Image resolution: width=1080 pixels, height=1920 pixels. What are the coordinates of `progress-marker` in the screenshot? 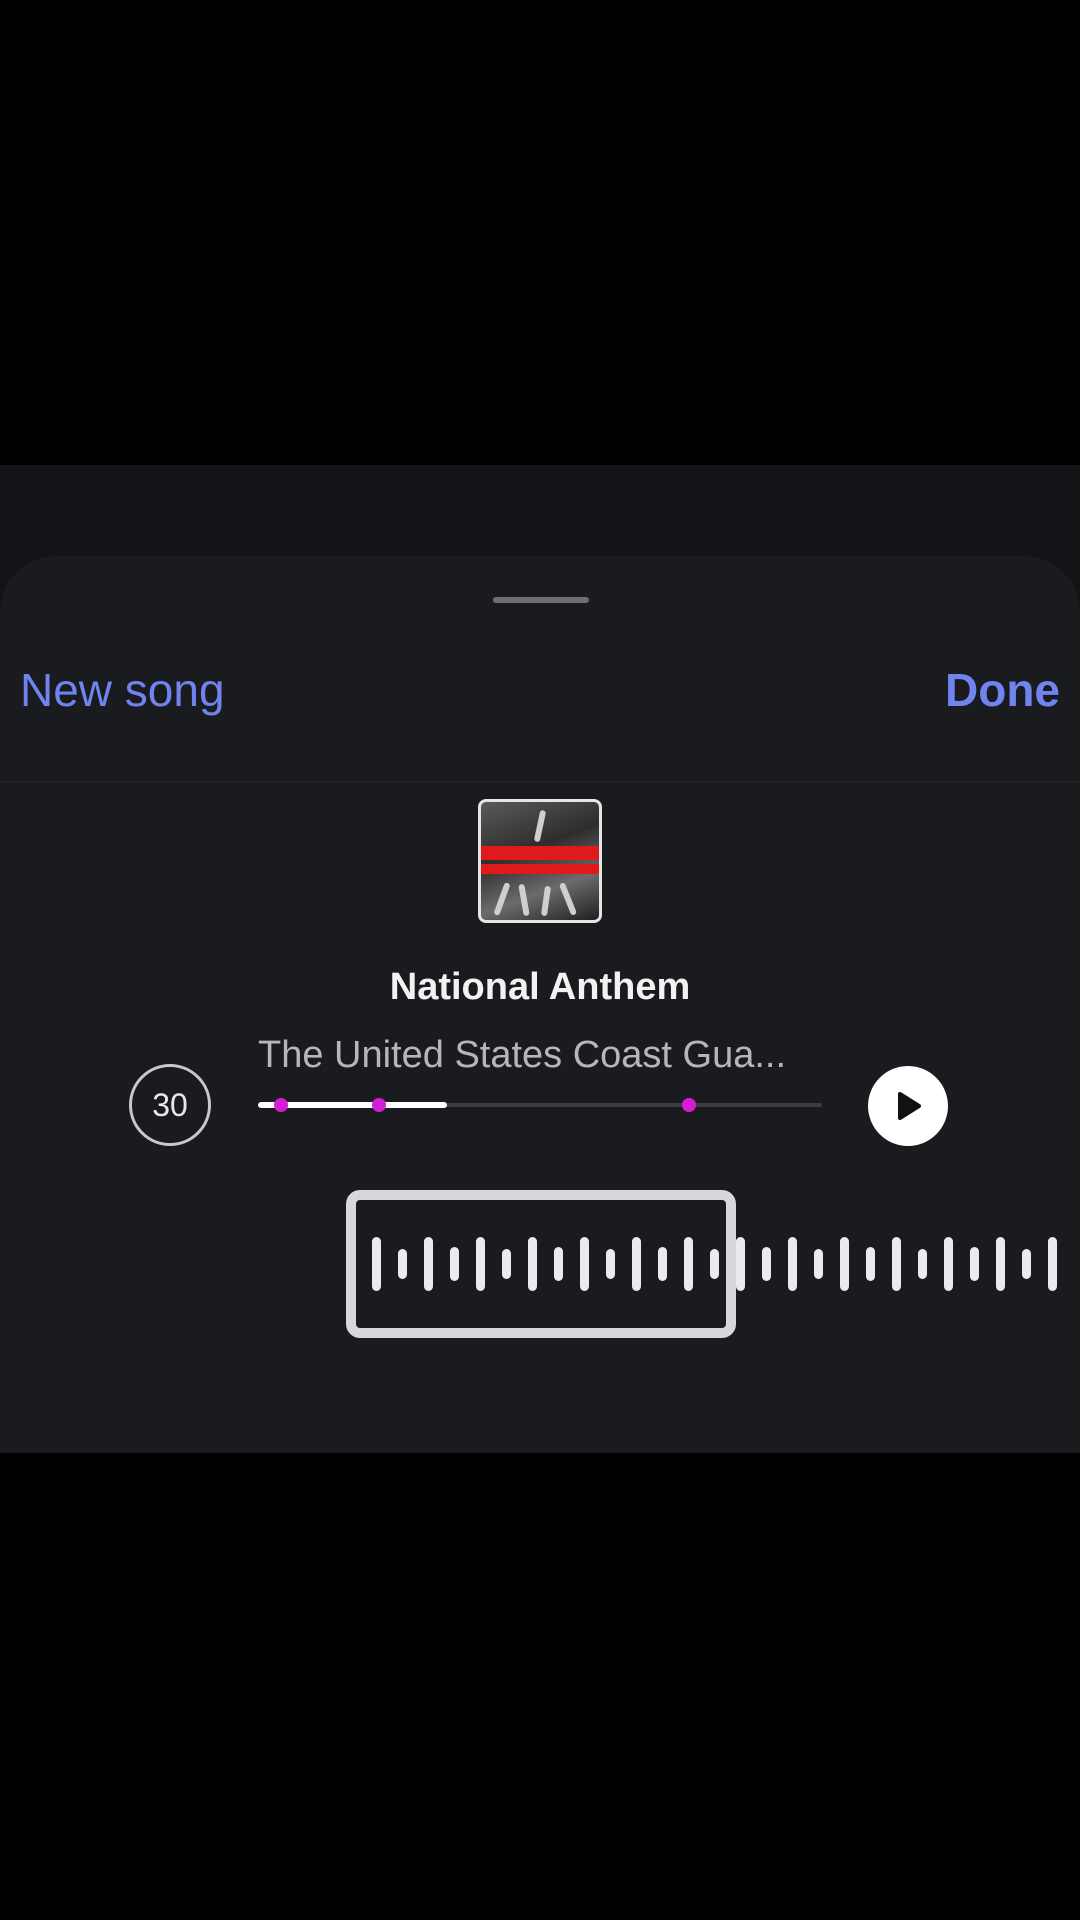 It's located at (280, 1105).